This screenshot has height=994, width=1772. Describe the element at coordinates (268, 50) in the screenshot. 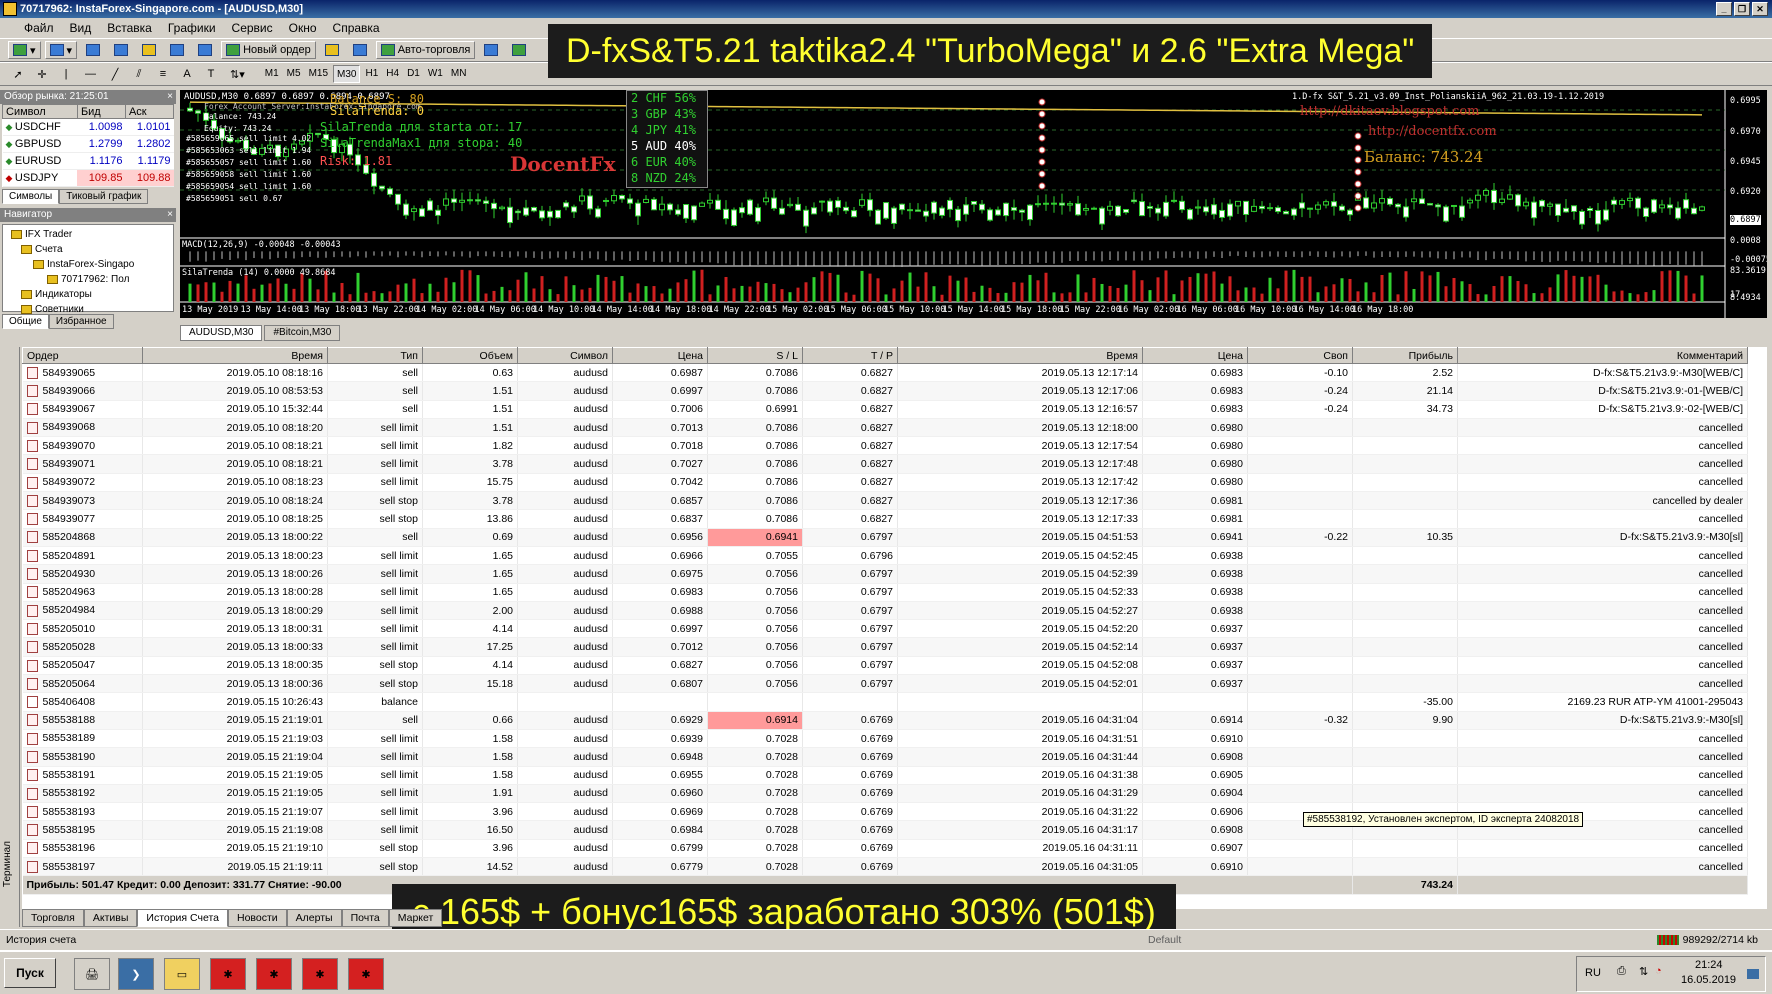

I see `new-order-button: Новый ордер` at that location.